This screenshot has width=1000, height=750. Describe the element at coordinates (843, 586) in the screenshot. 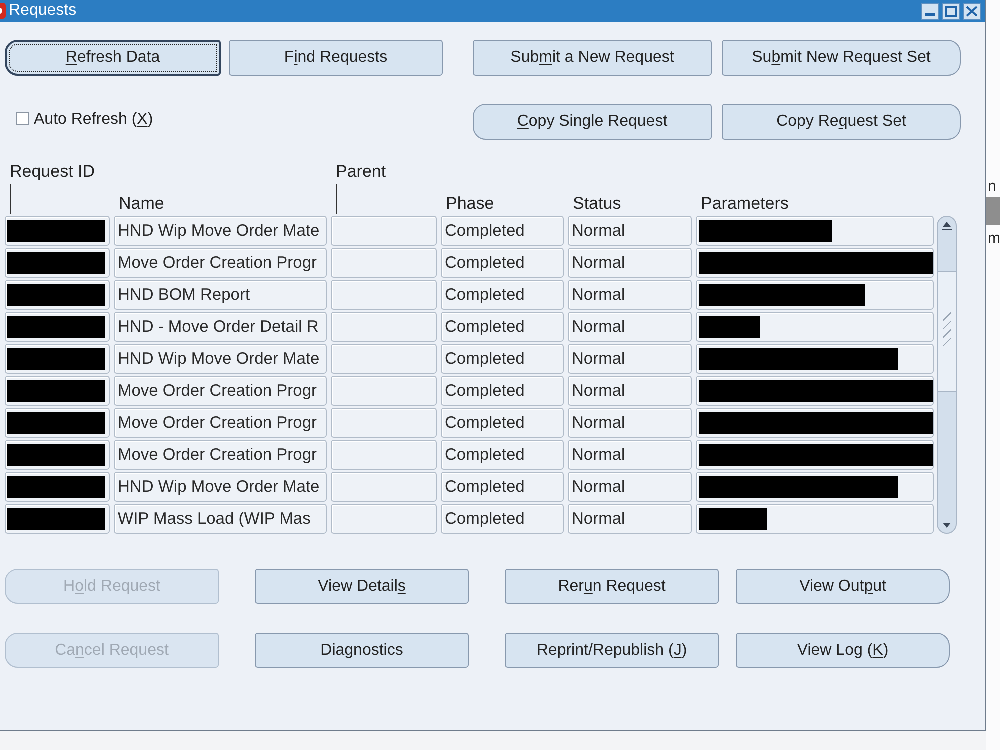

I see `view-output-button: View Output` at that location.